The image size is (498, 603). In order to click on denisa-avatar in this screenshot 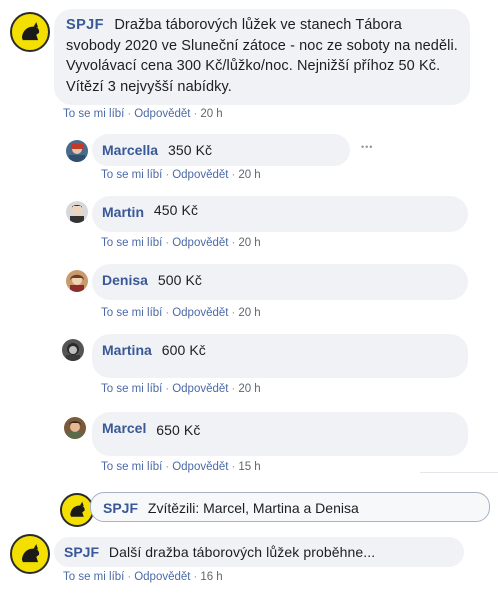, I will do `click(77, 281)`.